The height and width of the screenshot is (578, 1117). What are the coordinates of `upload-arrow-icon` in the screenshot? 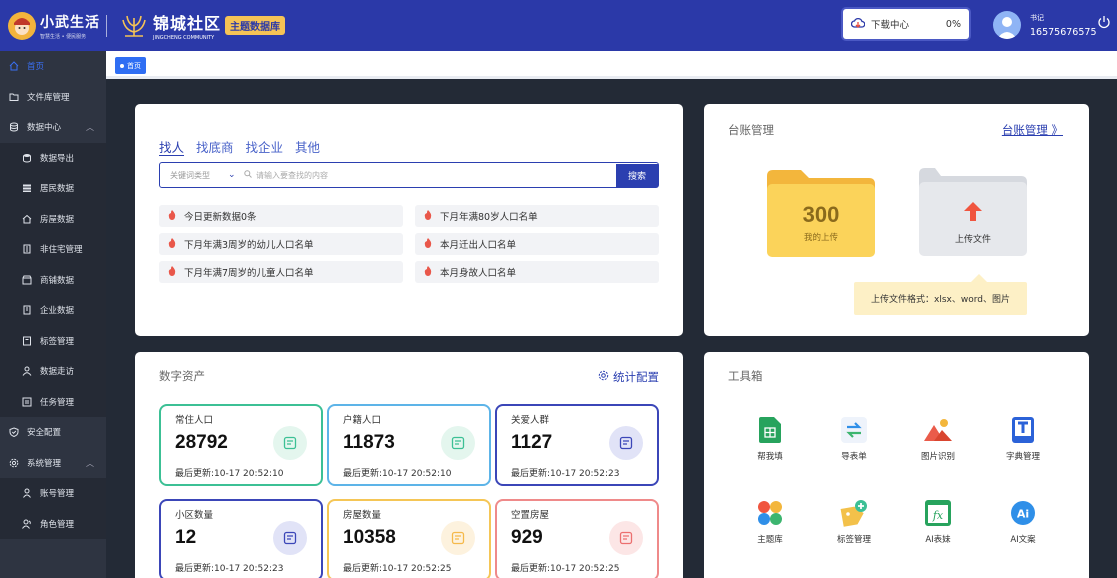 It's located at (973, 213).